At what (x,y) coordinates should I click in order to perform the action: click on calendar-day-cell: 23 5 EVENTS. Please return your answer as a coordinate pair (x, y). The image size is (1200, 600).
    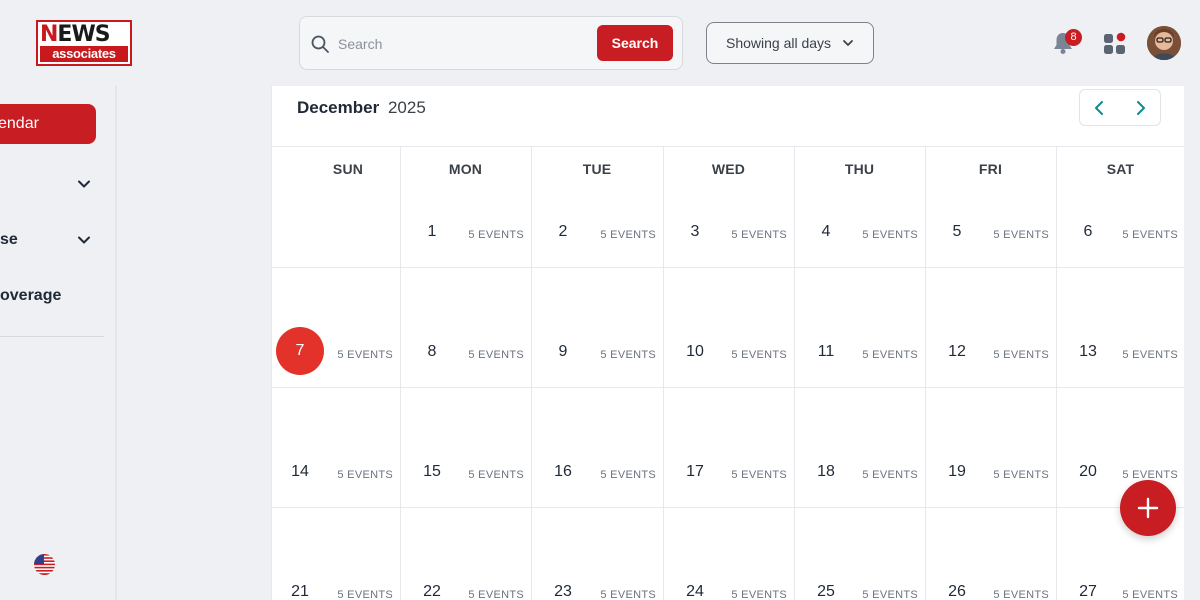
    Looking at the image, I should click on (597, 553).